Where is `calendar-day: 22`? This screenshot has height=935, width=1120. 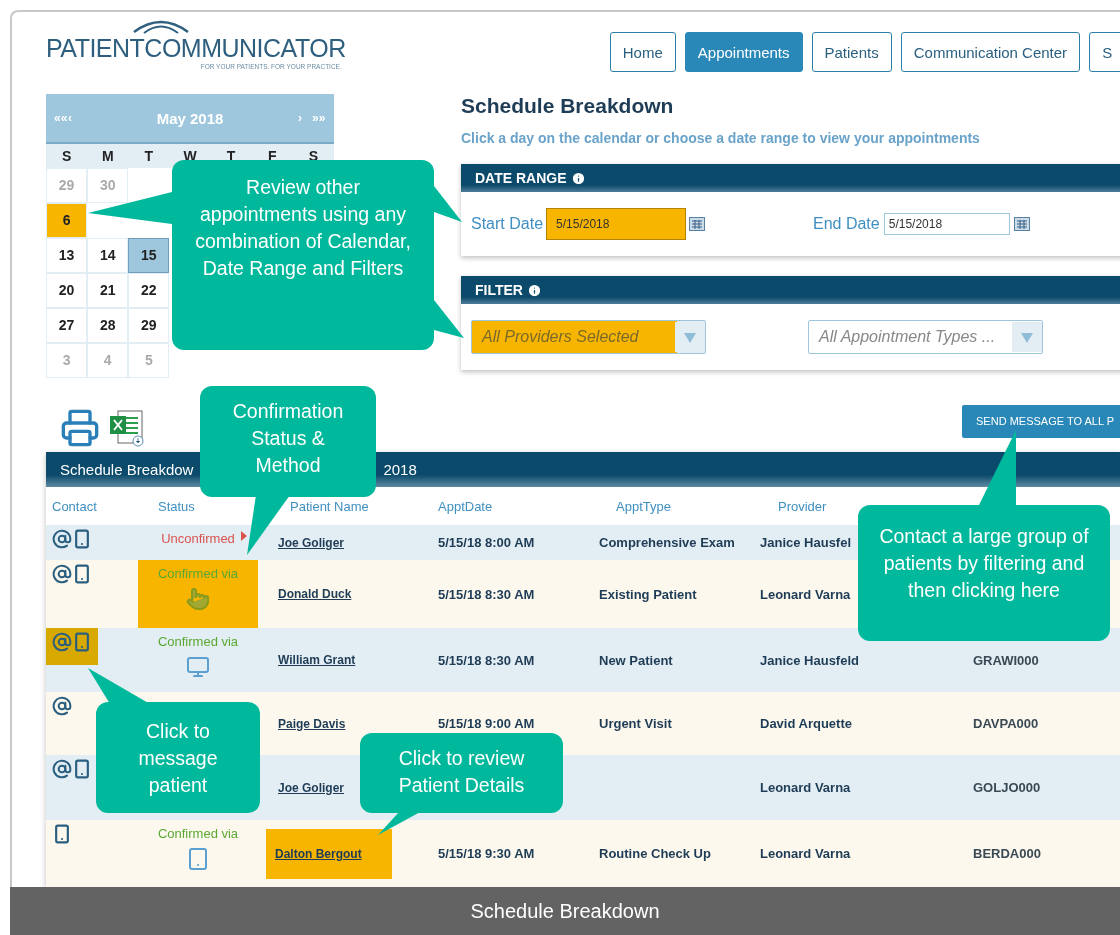 calendar-day: 22 is located at coordinates (149, 291).